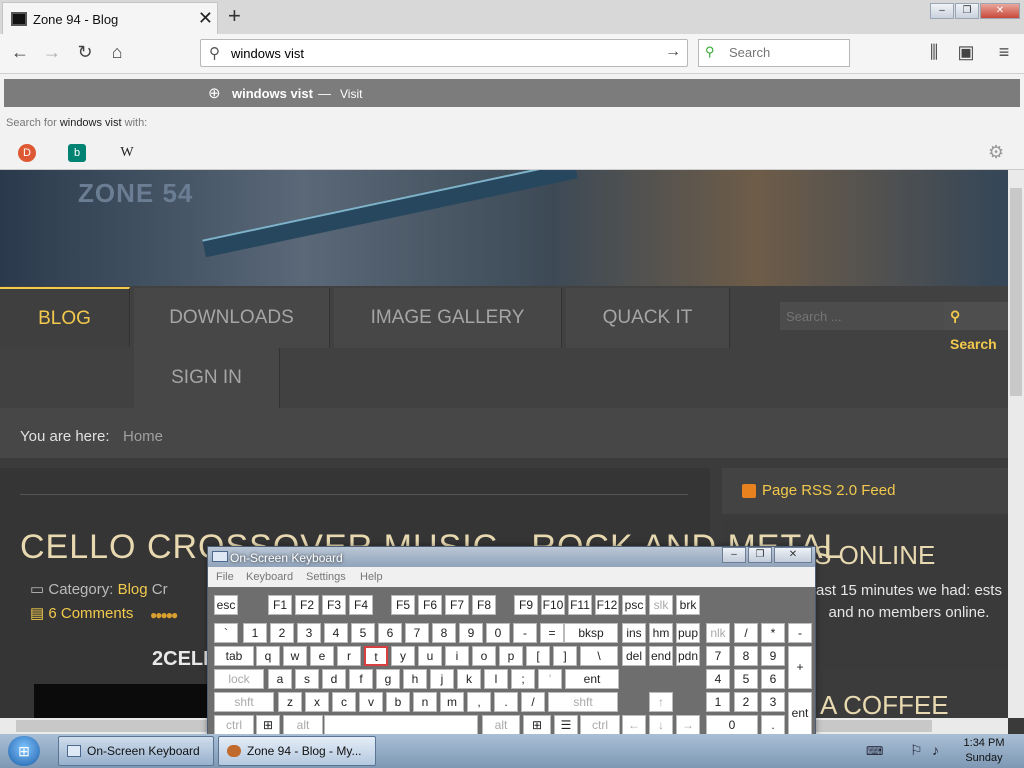  I want to click on key-2c: ,, so click(479, 702).